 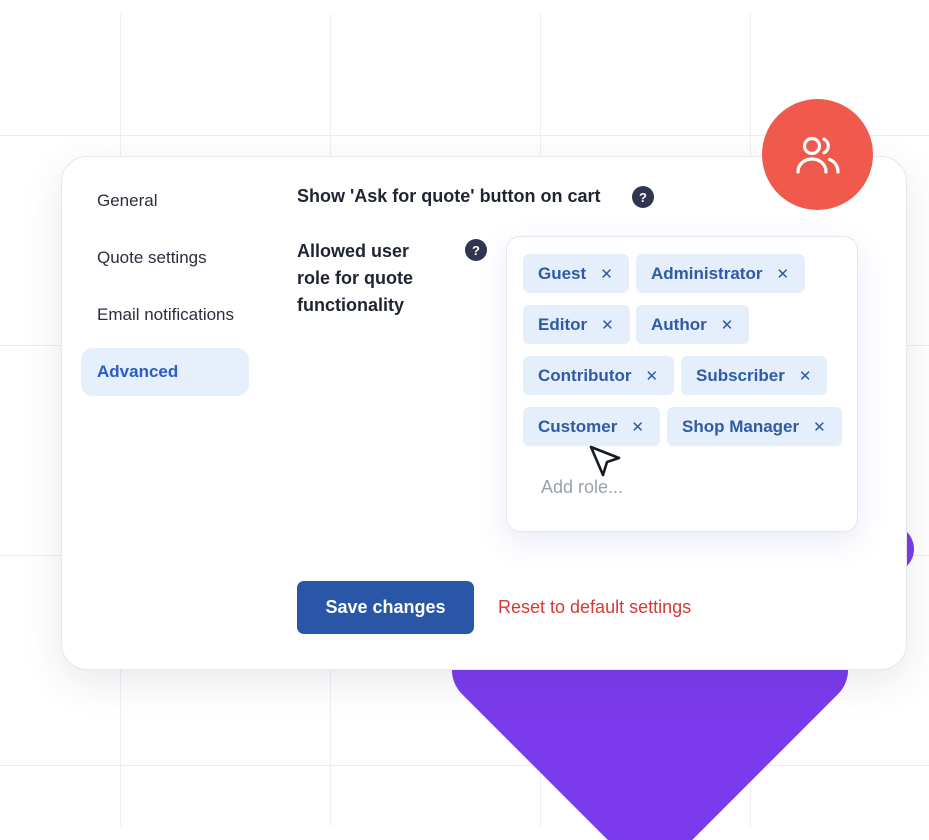 I want to click on sidebar-item-label: Email notifications, so click(x=166, y=314).